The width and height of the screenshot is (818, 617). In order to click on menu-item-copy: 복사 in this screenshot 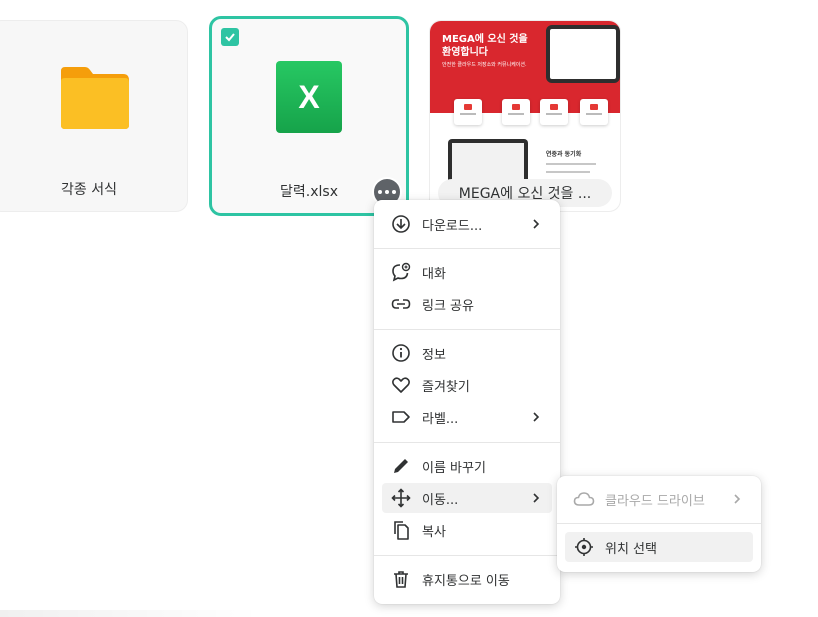, I will do `click(467, 530)`.